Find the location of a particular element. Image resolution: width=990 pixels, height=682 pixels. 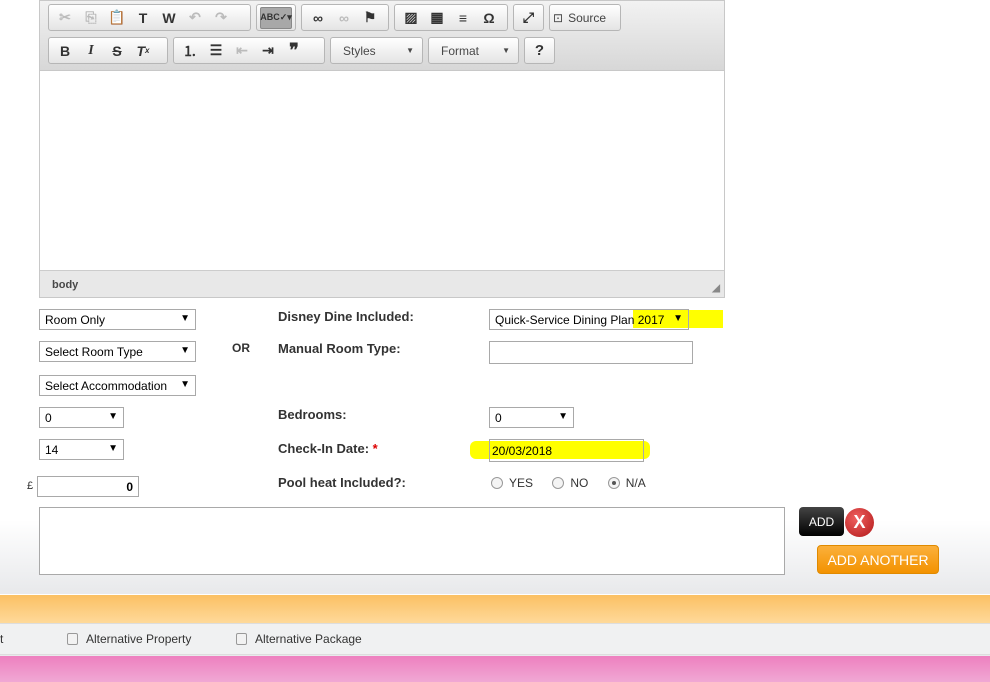

manual-room-input is located at coordinates (591, 352).